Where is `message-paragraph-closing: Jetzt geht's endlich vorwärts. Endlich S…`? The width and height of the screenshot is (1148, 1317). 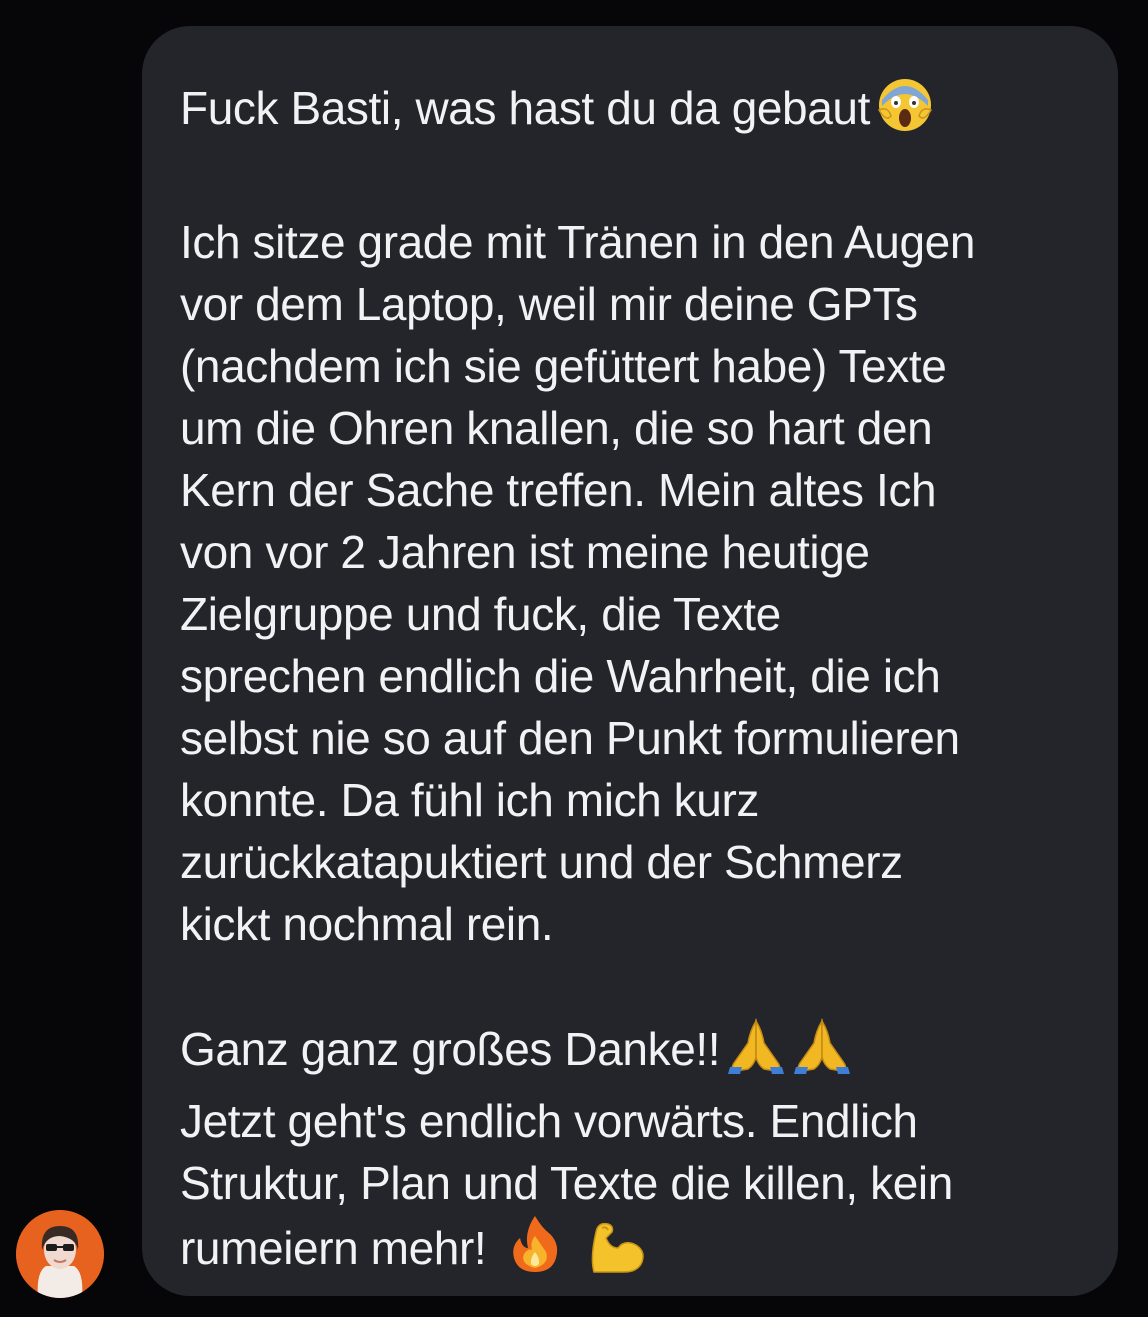 message-paragraph-closing: Jetzt geht's endlich vorwärts. Endlich S… is located at coordinates (634, 1189).